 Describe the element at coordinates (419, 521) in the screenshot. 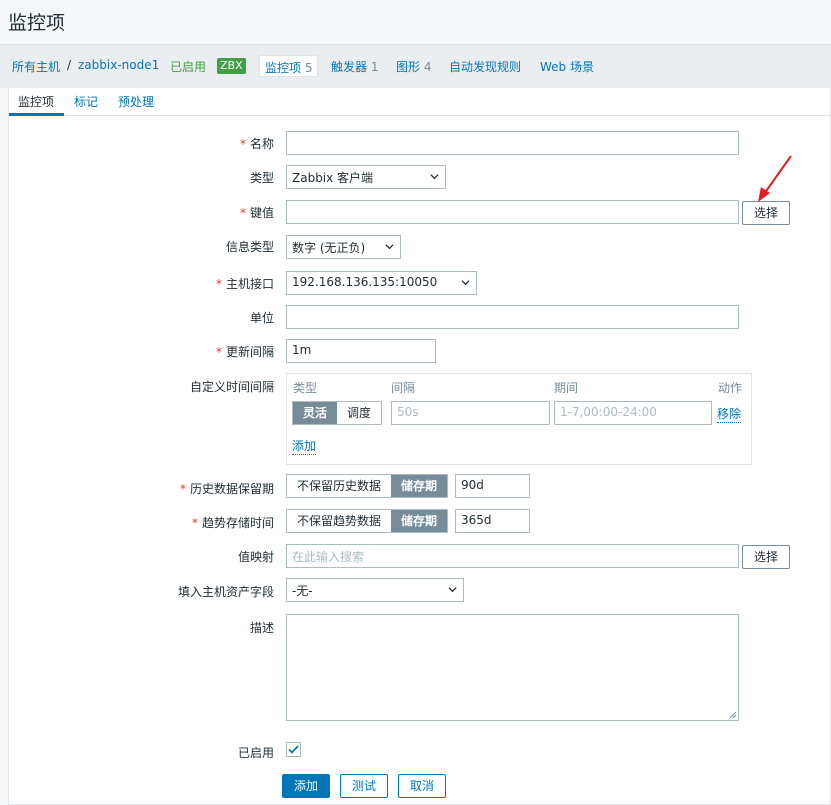

I see `trends-storage-option: 储存期` at that location.